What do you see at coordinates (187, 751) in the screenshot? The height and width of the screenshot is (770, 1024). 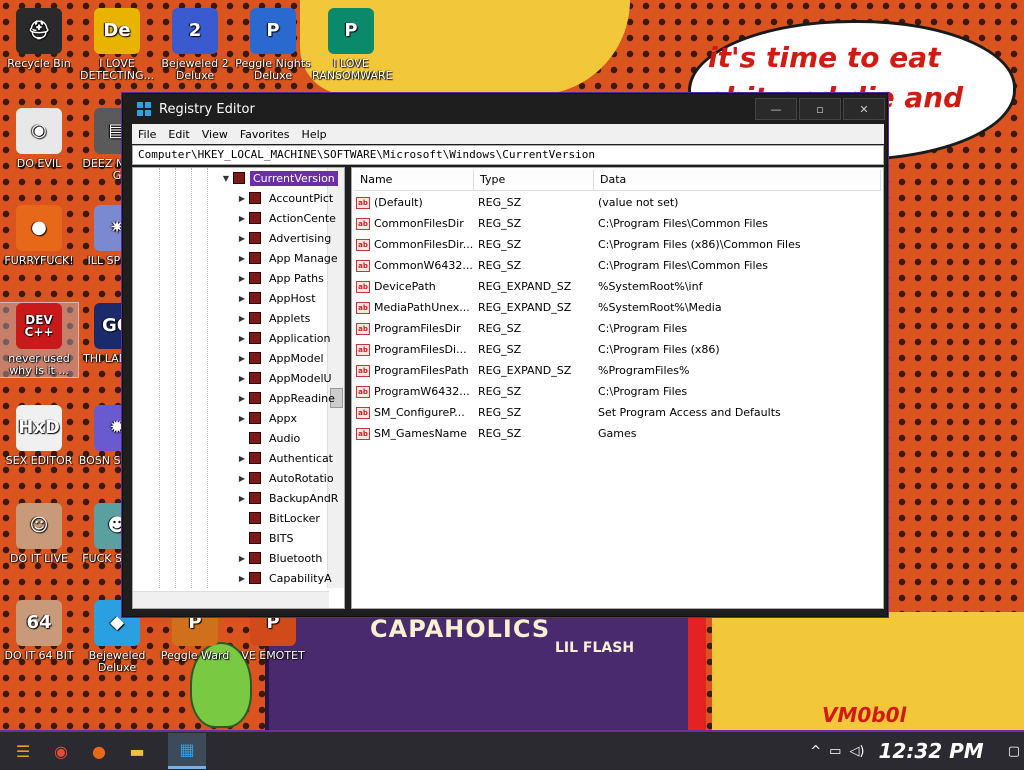 I see `registry-editor-taskbar-icon: ▦` at bounding box center [187, 751].